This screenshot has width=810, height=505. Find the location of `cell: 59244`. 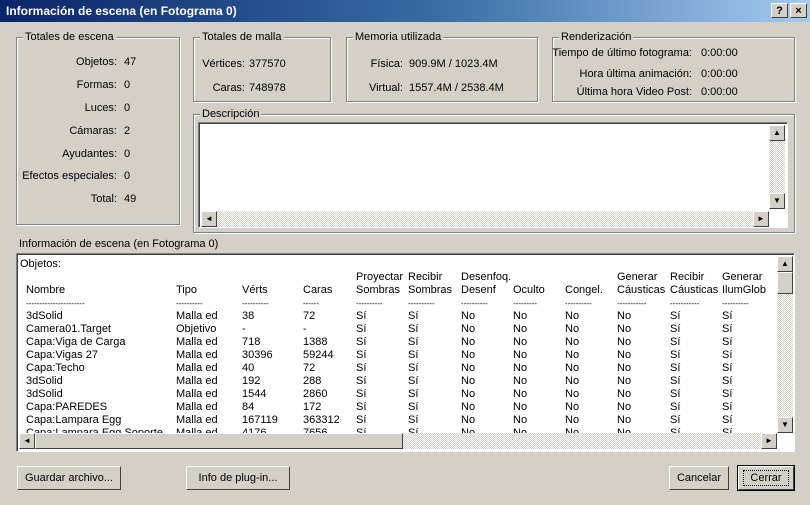

cell: 59244 is located at coordinates (318, 355).